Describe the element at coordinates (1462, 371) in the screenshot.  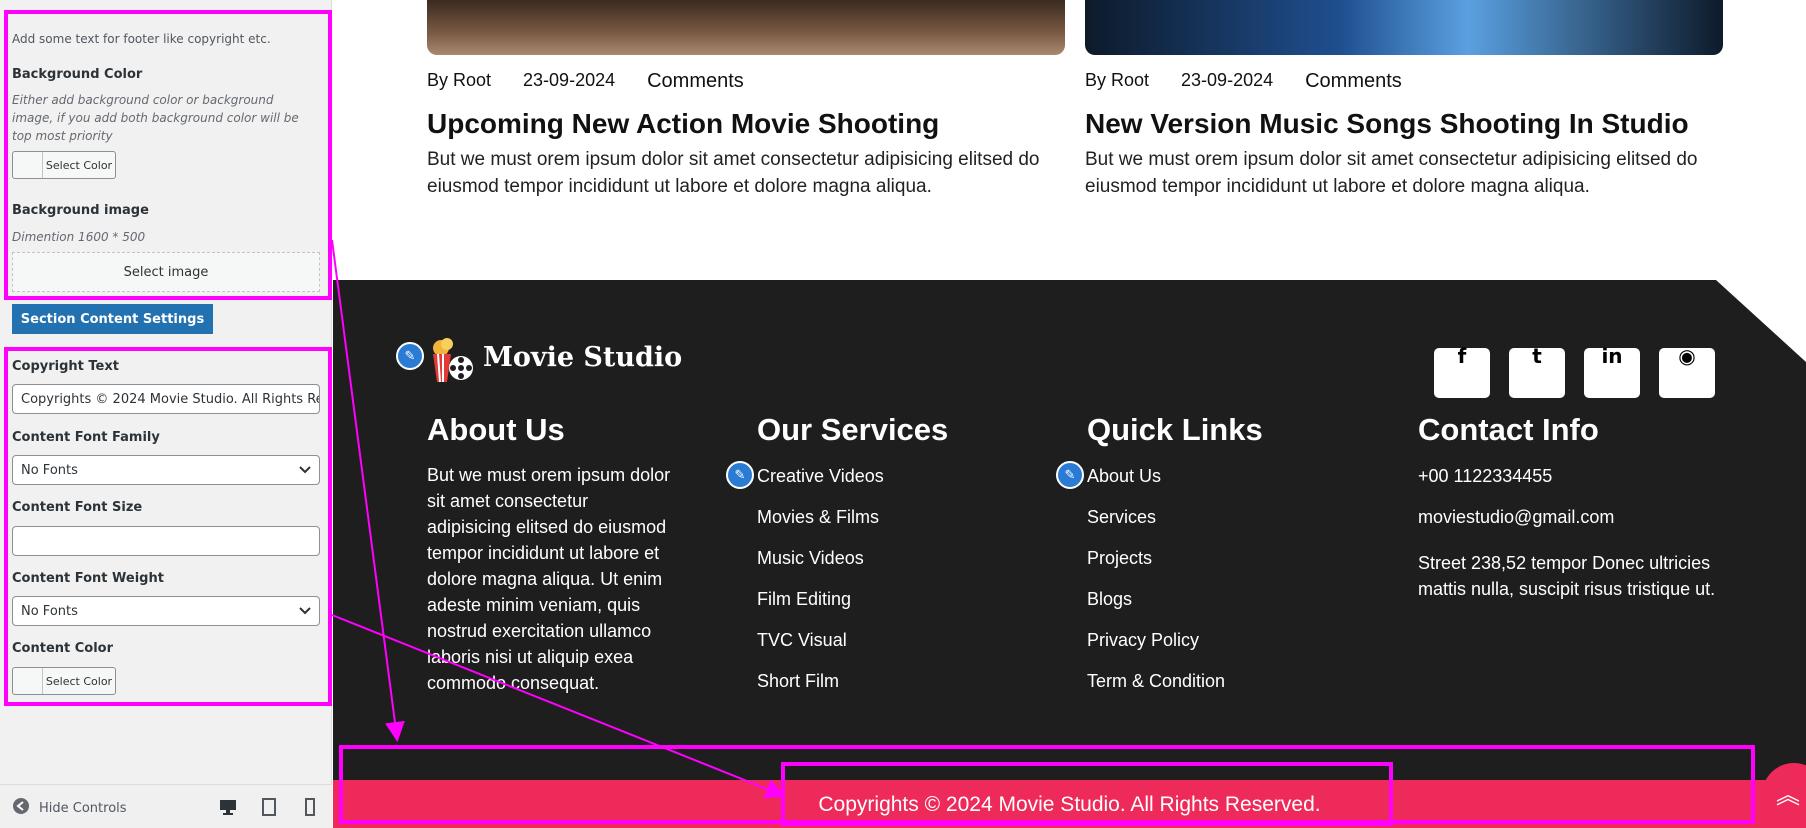
I see `facebook-icon: f` at that location.